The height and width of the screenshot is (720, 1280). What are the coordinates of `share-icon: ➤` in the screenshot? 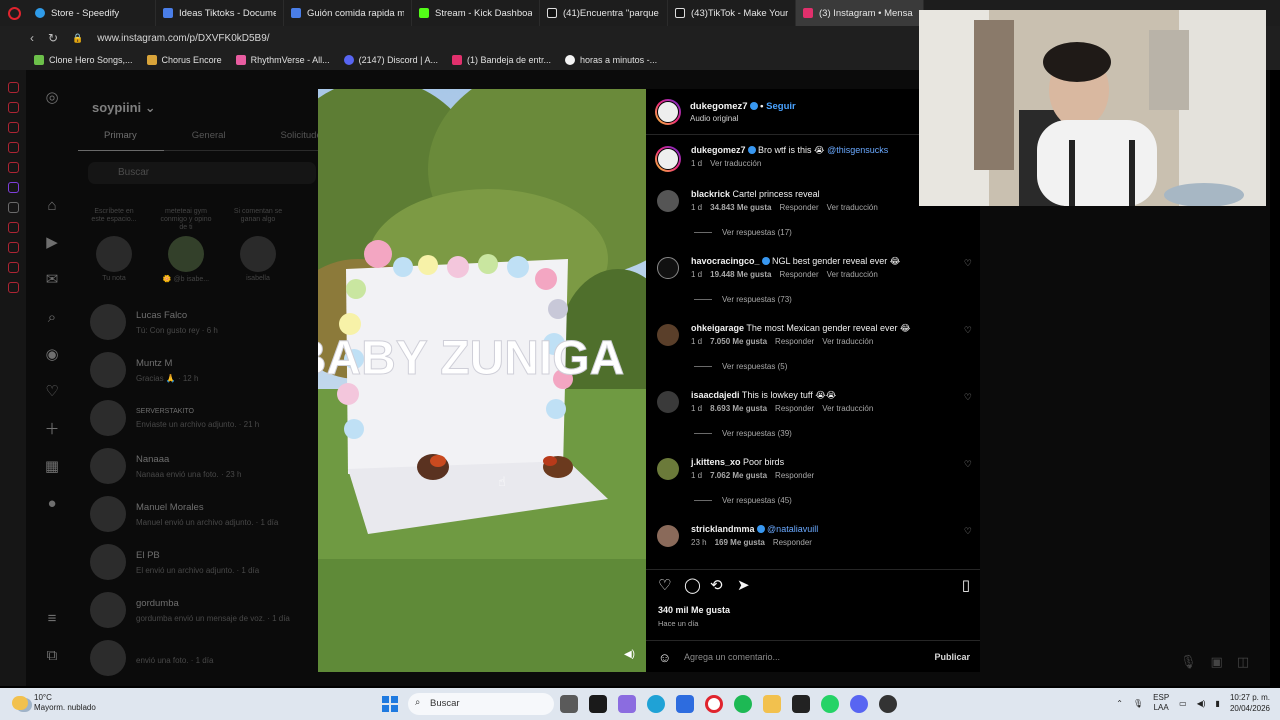 It's located at (743, 586).